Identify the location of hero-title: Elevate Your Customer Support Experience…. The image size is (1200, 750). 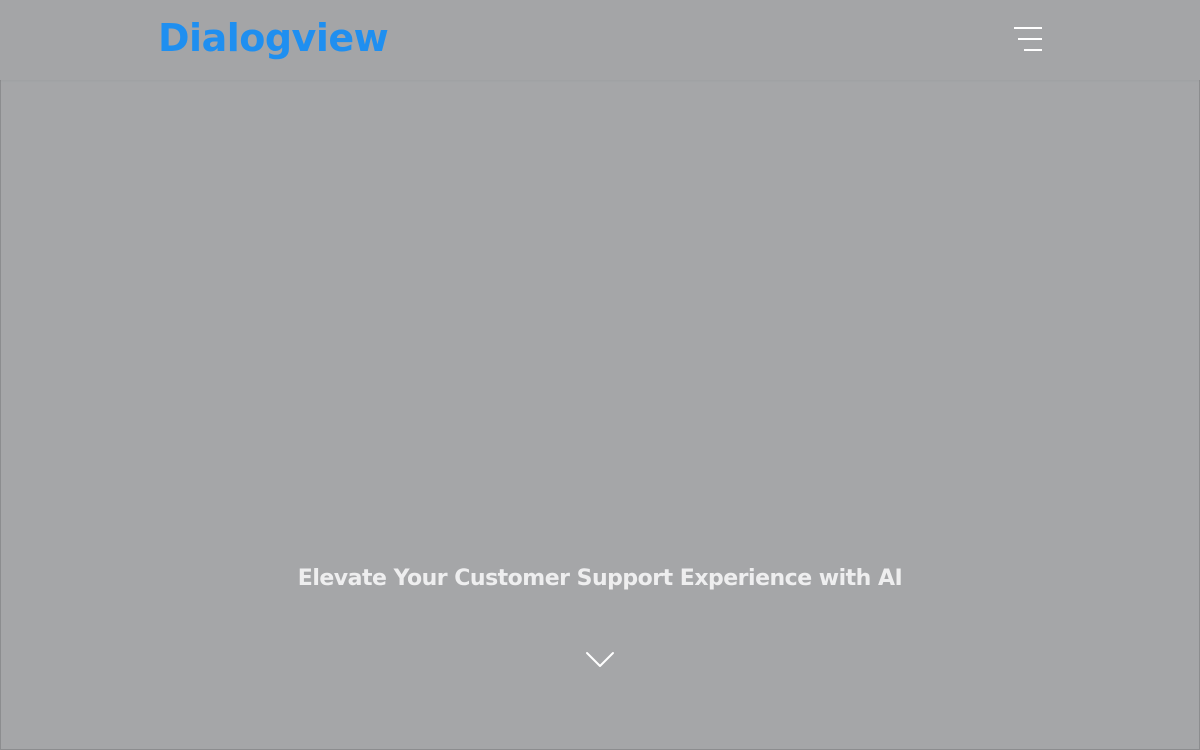
(600, 578).